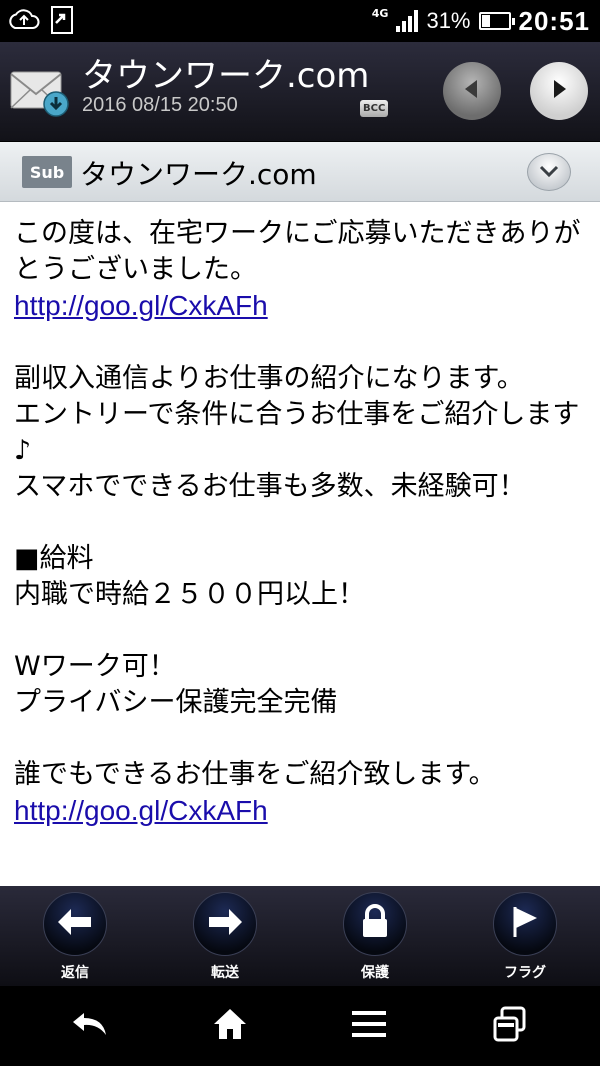  I want to click on status-right-icons: 4G 31% 20:51, so click(481, 21).